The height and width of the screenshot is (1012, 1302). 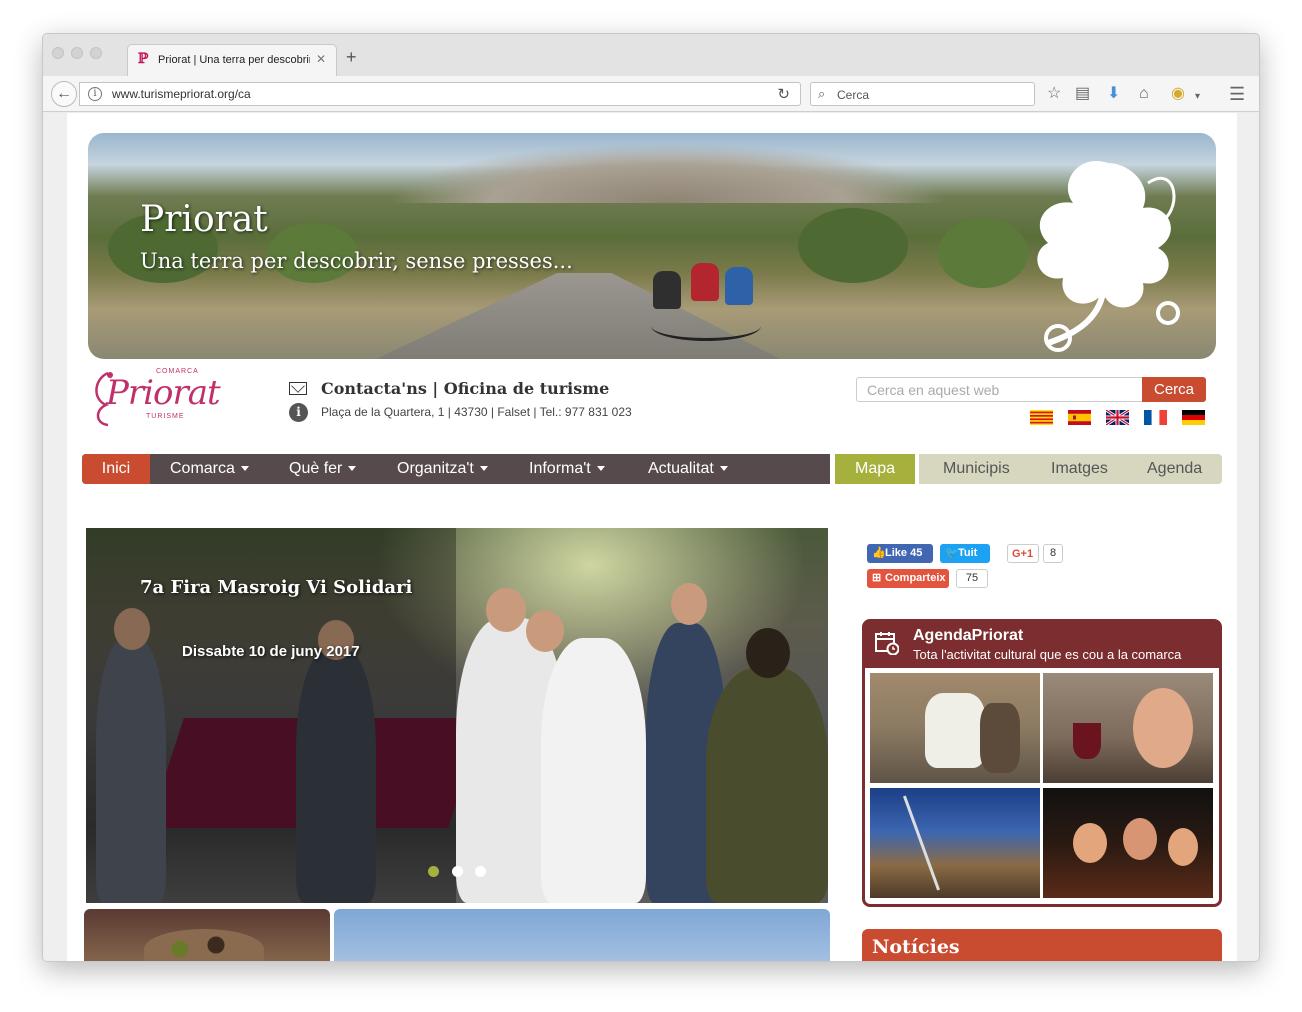 I want to click on vine-leaf-ornament-icon, so click(x=1108, y=256).